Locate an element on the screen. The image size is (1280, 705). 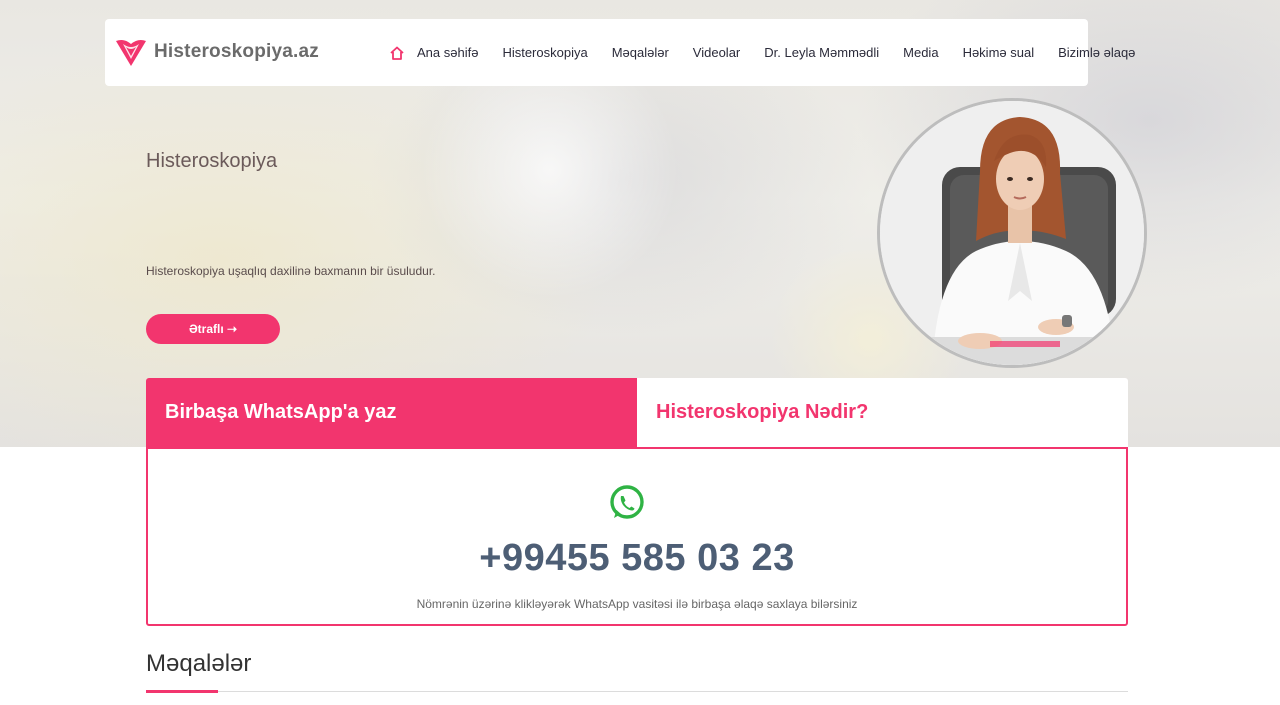
logo-icon is located at coordinates (131, 53).